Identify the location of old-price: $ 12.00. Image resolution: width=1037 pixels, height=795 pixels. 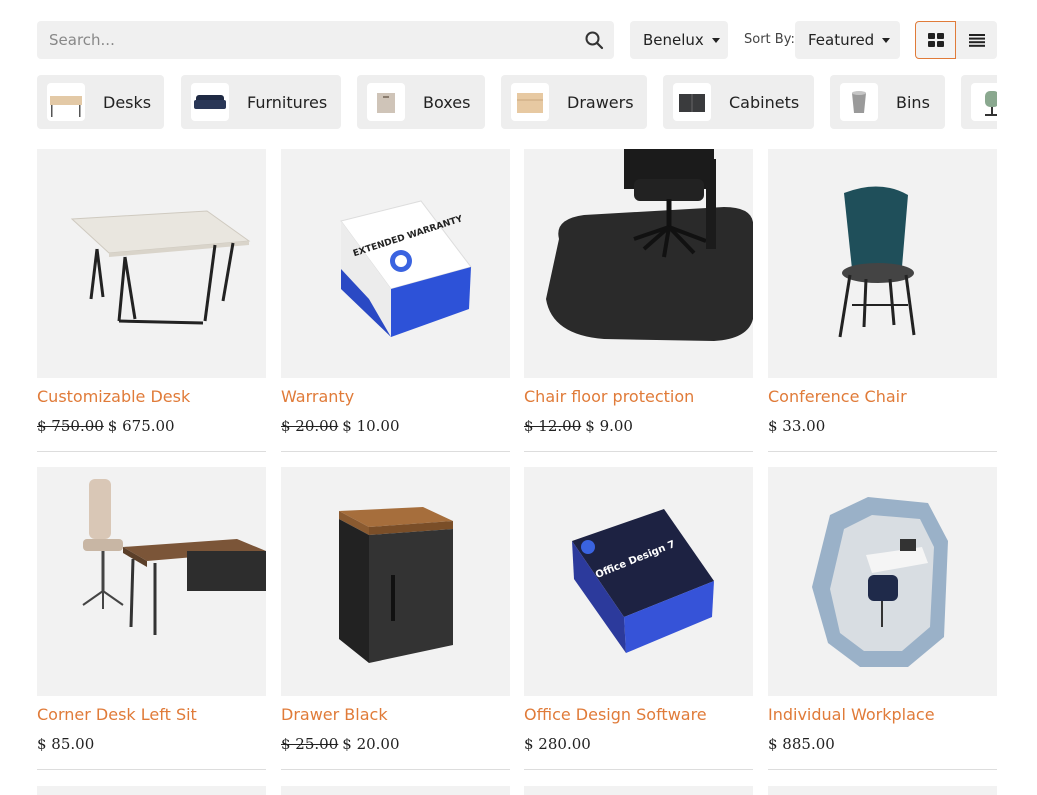
(553, 426).